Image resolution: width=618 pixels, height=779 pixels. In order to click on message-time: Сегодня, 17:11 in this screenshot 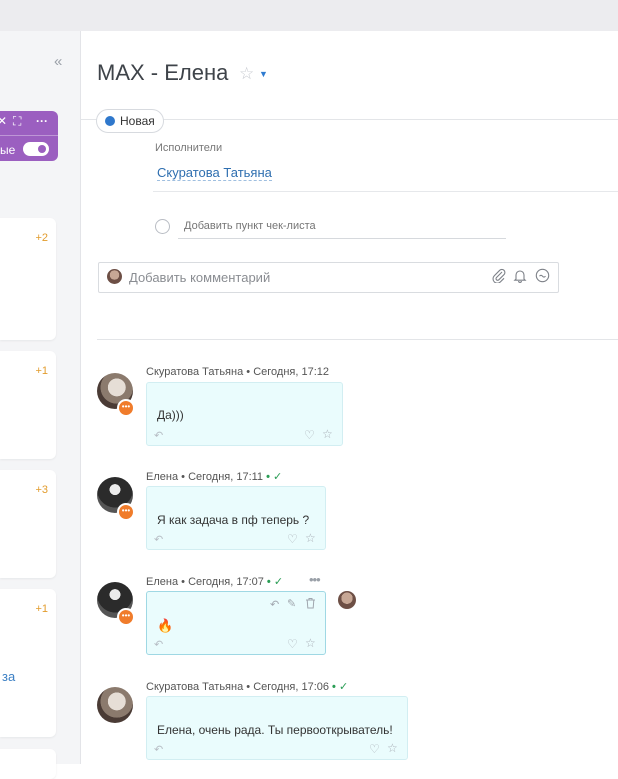, I will do `click(226, 477)`.